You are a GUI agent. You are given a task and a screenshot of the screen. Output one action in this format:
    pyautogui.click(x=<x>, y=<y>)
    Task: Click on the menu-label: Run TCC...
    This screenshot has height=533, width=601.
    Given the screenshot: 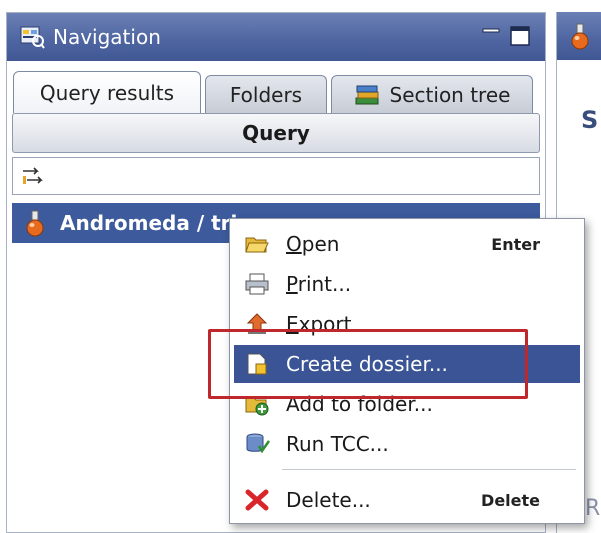 What is the action you would take?
    pyautogui.click(x=337, y=444)
    